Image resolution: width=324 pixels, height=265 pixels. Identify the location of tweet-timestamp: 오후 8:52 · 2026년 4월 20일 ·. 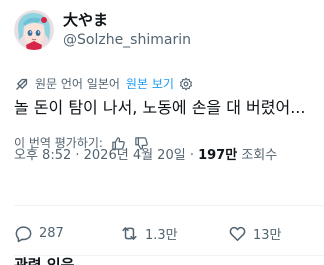
(106, 155).